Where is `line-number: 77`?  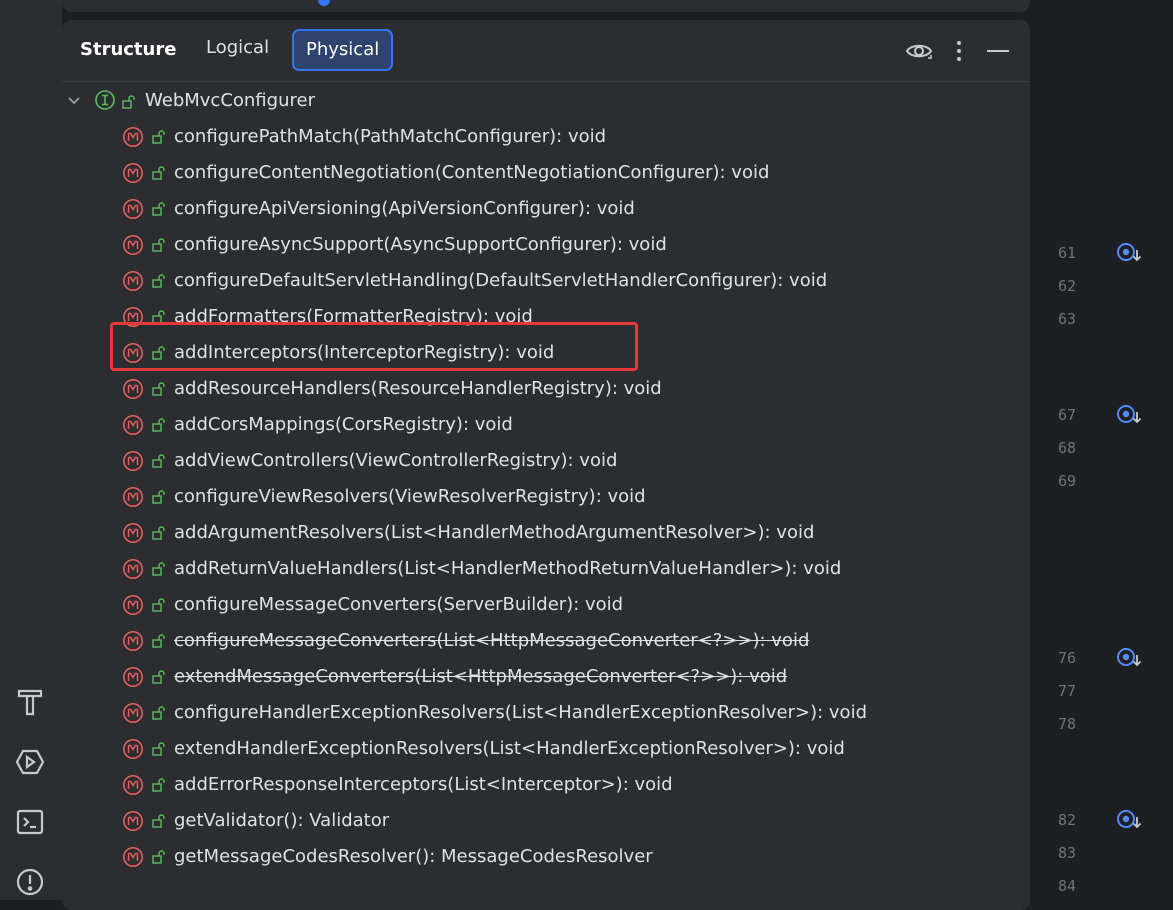
line-number: 77 is located at coordinates (1067, 691).